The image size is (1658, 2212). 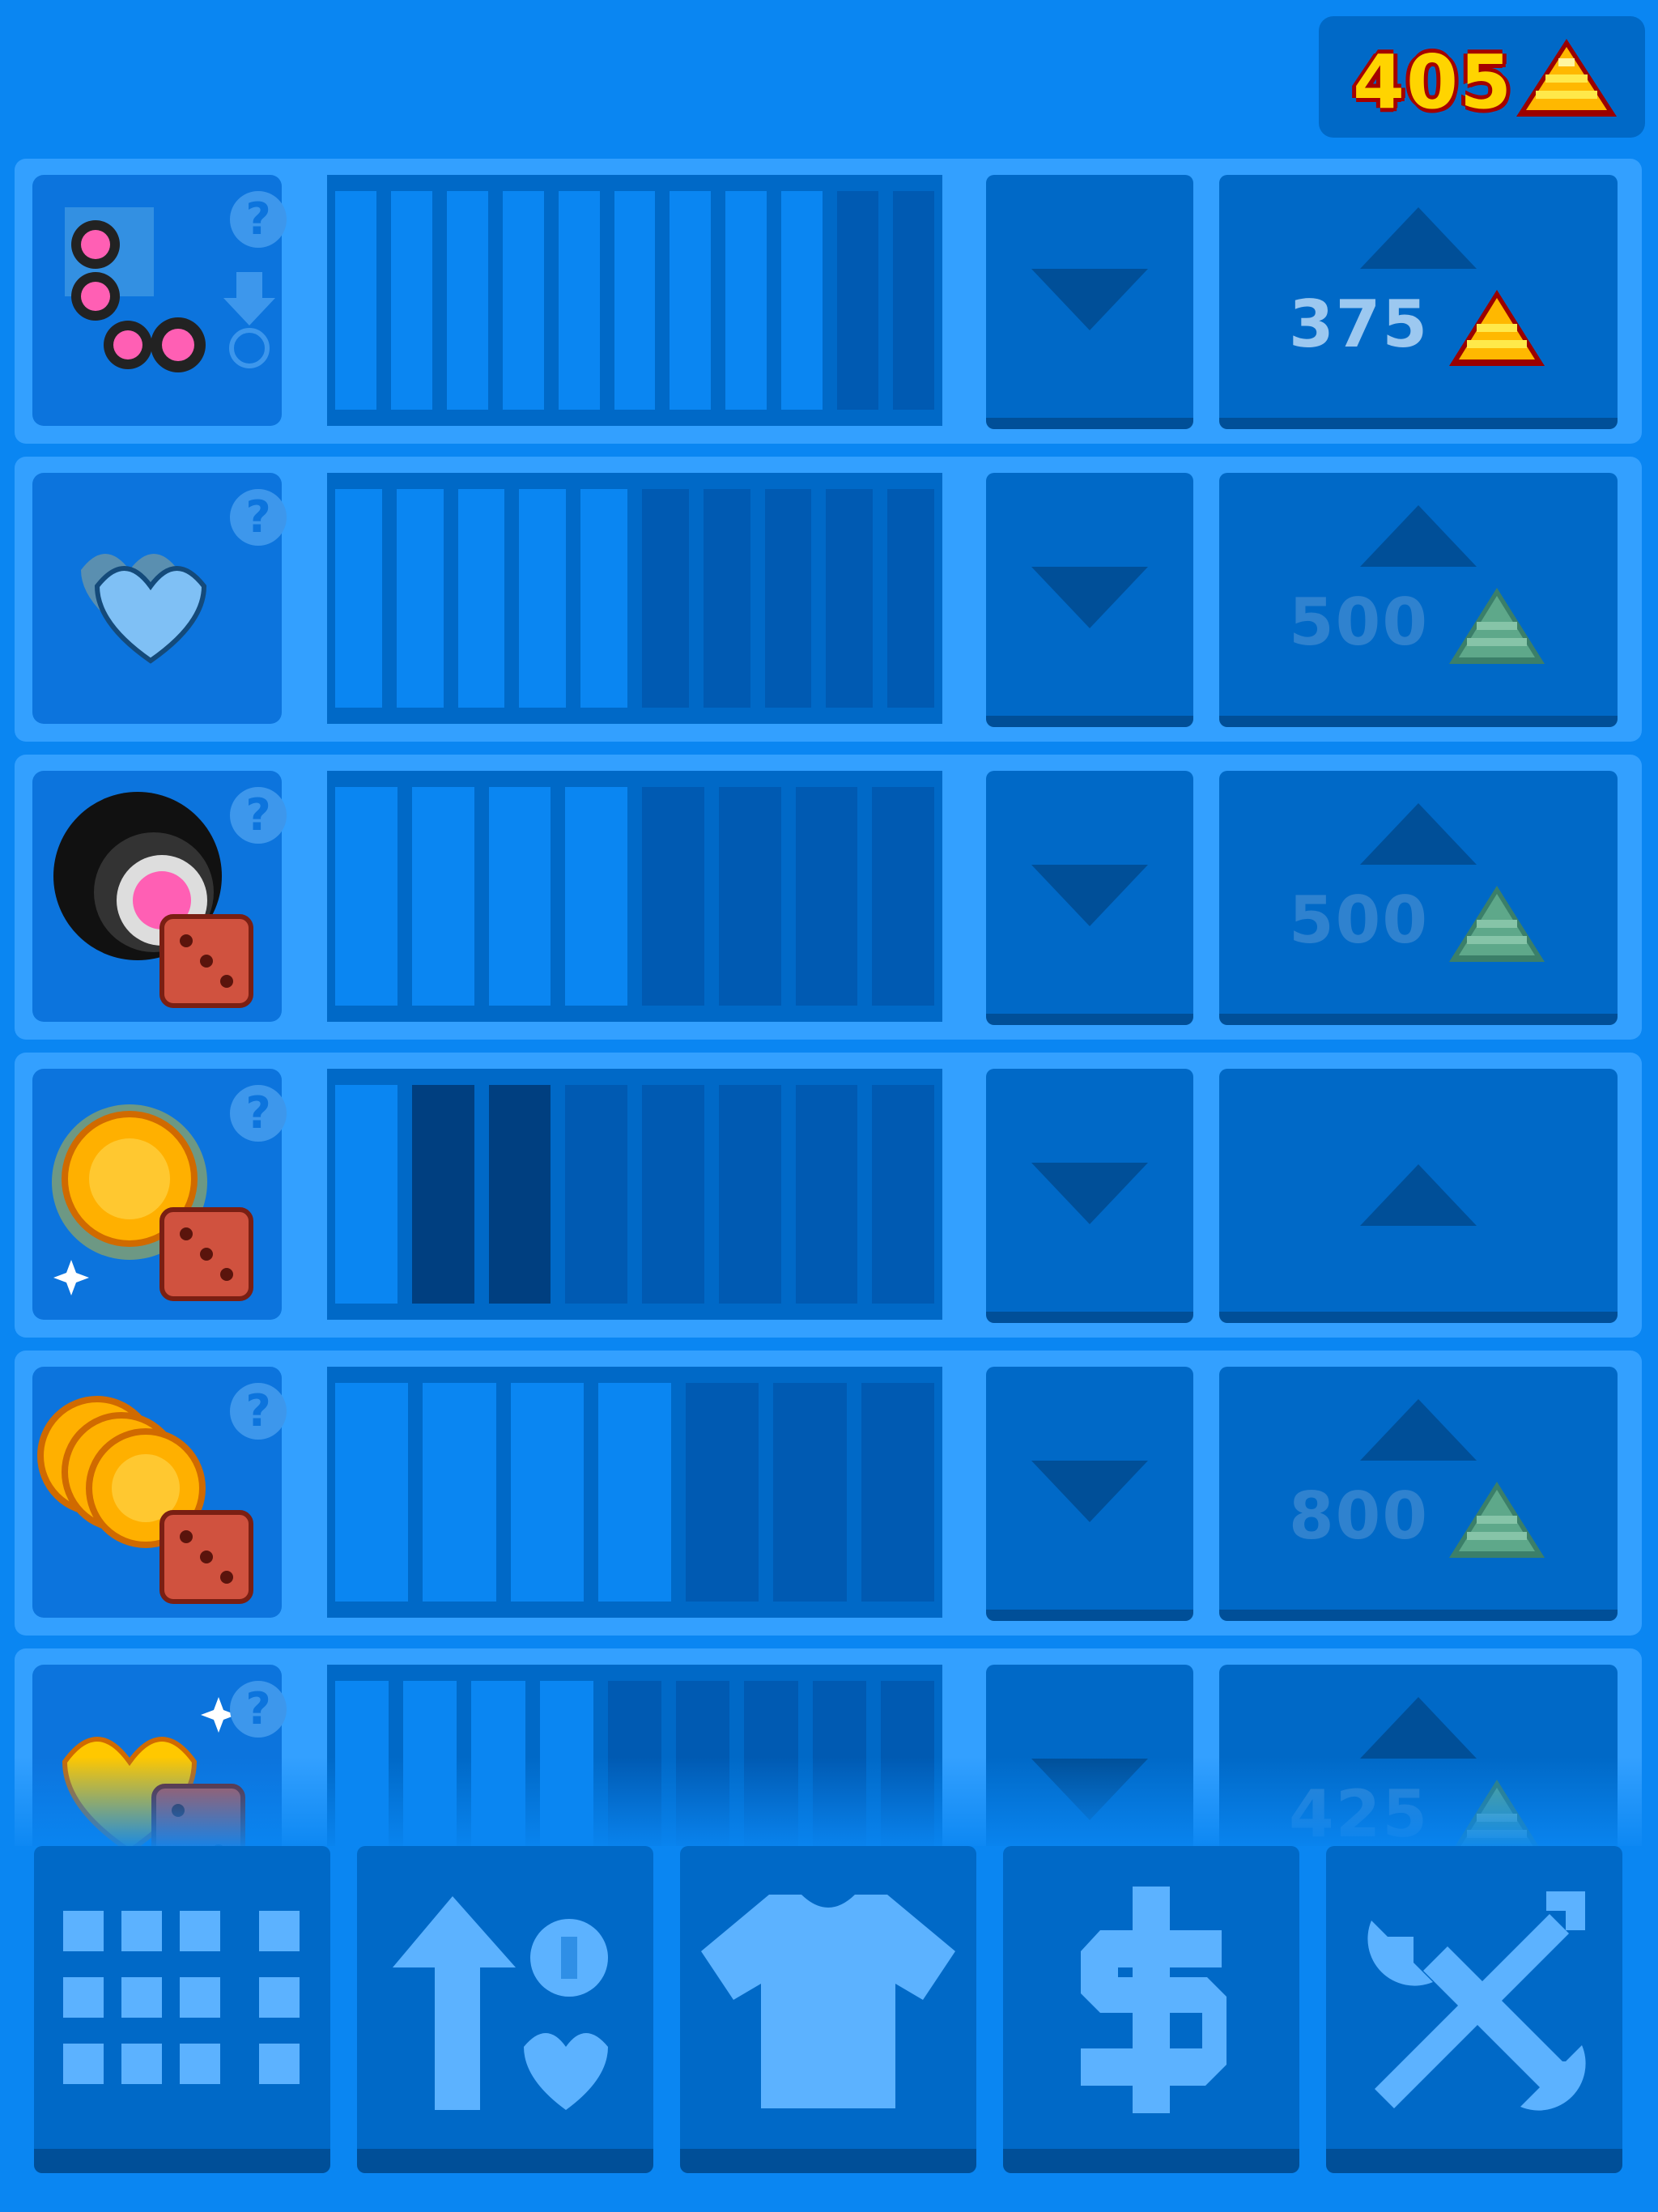 What do you see at coordinates (828, 2001) in the screenshot?
I see `shirt-icon` at bounding box center [828, 2001].